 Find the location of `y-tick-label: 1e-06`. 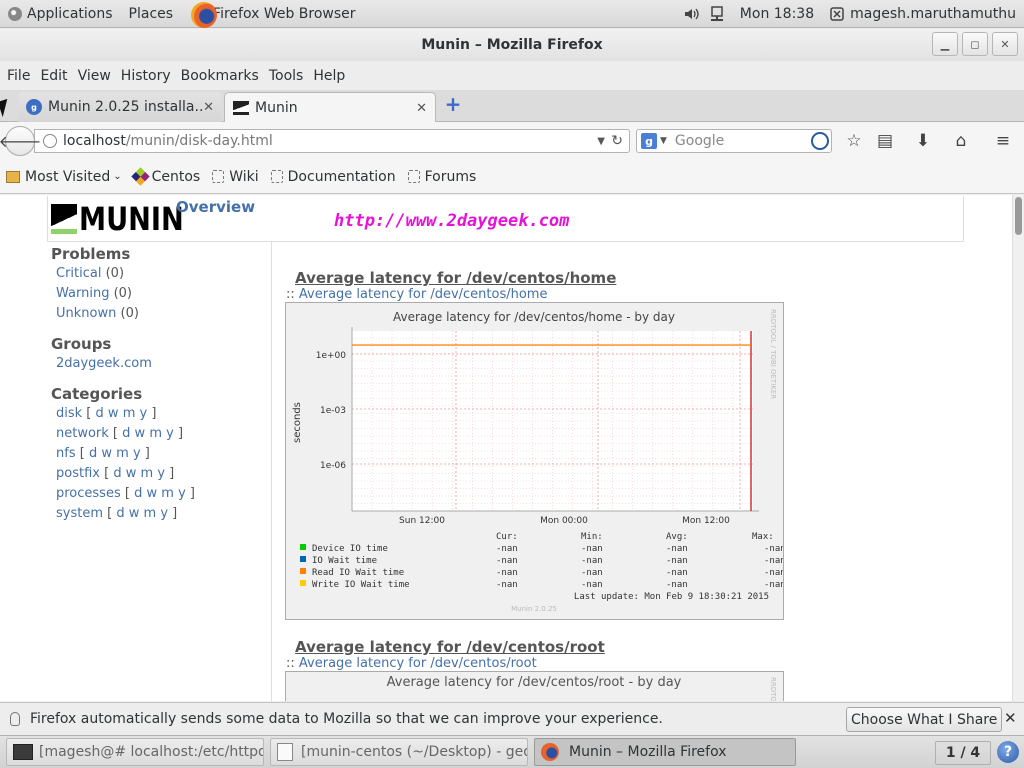

y-tick-label: 1e-06 is located at coordinates (333, 466).